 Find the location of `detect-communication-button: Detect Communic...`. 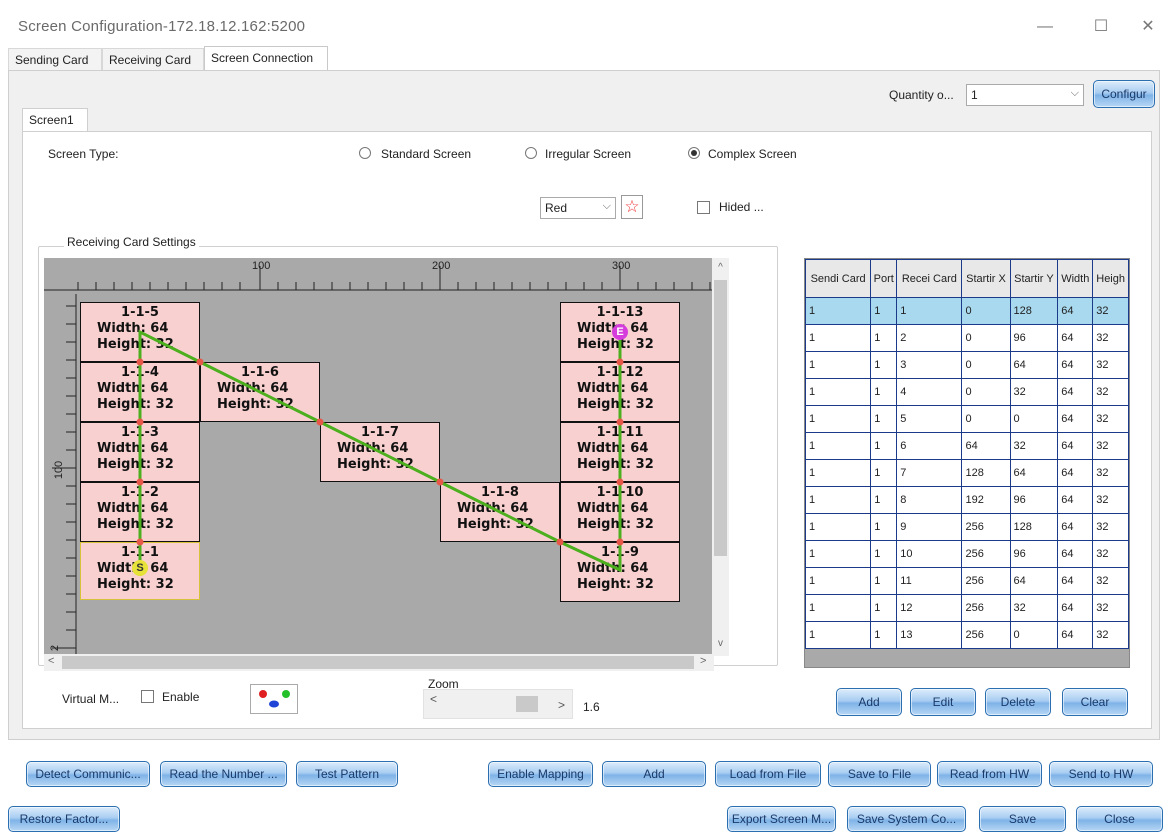

detect-communication-button: Detect Communic... is located at coordinates (88, 774).